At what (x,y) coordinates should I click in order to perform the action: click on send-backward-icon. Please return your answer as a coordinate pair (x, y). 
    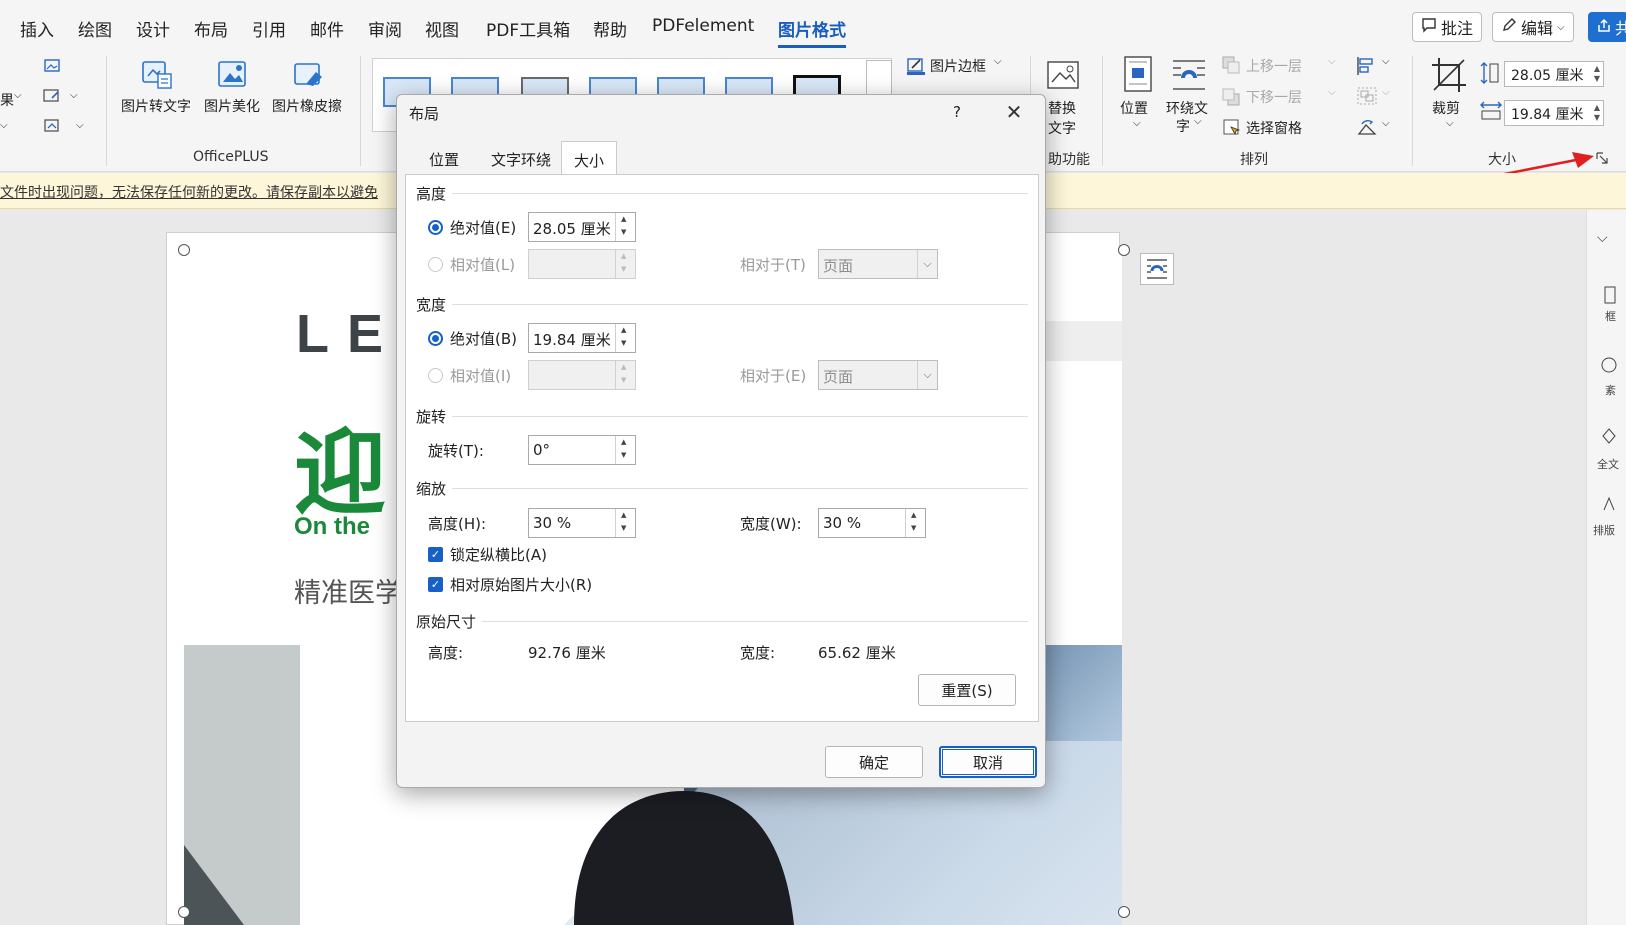
    Looking at the image, I should click on (1231, 99).